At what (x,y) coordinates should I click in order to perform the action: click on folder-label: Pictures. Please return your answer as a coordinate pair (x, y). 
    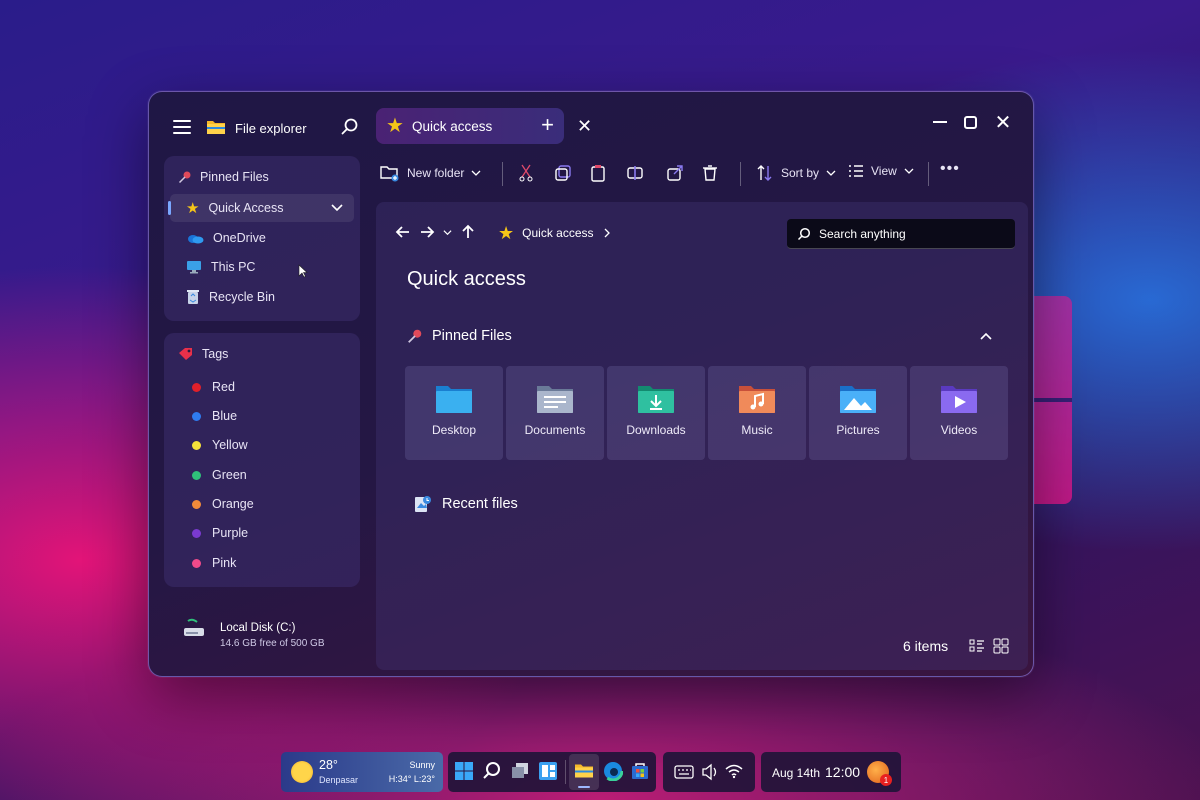
    Looking at the image, I should click on (858, 430).